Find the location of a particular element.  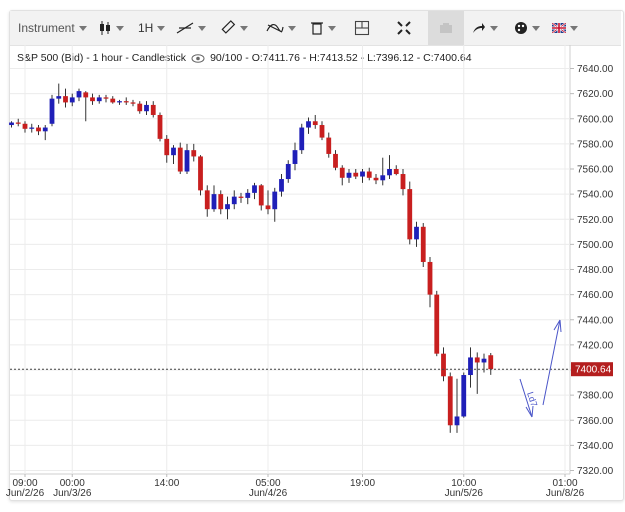

y-tick-label: 7500.00 is located at coordinates (595, 245).